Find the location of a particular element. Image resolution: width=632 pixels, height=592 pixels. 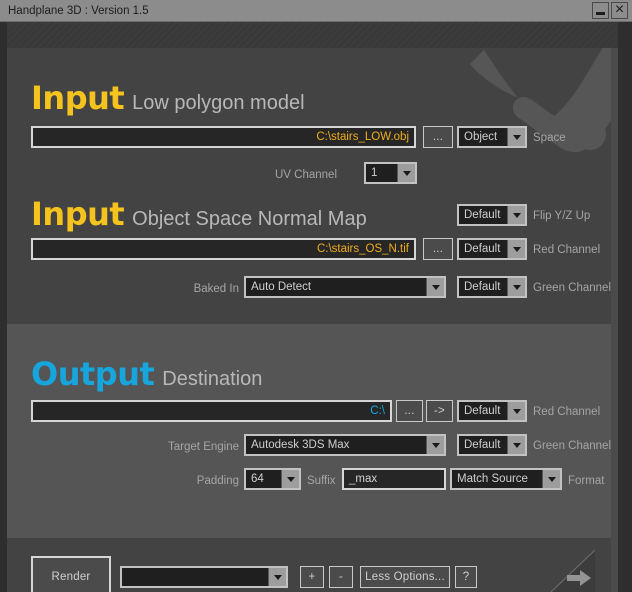

red-channel-output-label: Red Channel is located at coordinates (567, 412).